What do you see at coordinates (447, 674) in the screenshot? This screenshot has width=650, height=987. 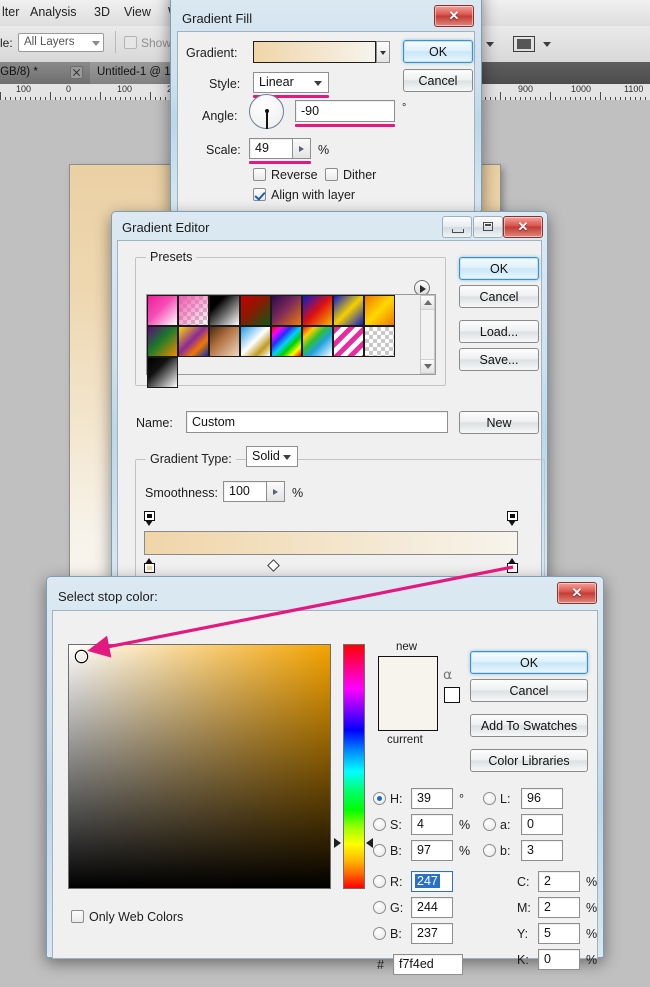 I see `gamut-warning-icon: ⍺` at bounding box center [447, 674].